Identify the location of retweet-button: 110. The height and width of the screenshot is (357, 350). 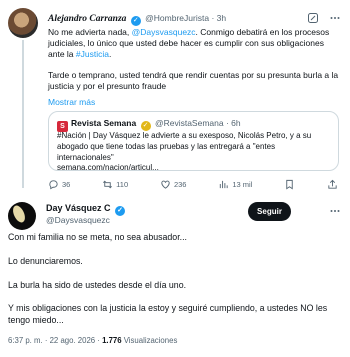
(115, 184).